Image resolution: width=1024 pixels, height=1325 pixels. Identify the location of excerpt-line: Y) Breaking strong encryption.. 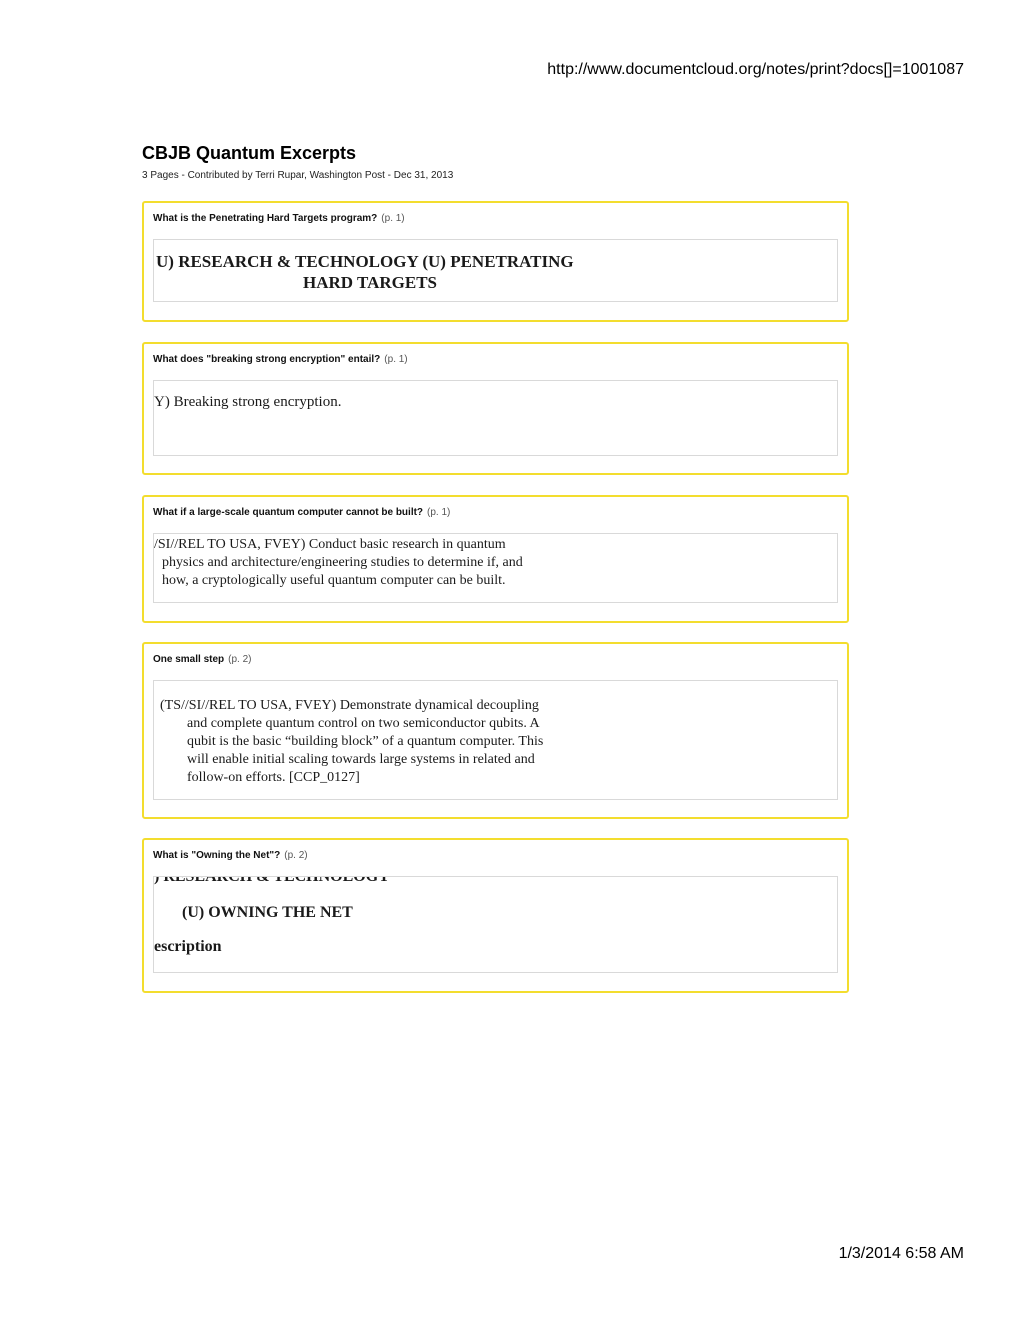
(248, 402).